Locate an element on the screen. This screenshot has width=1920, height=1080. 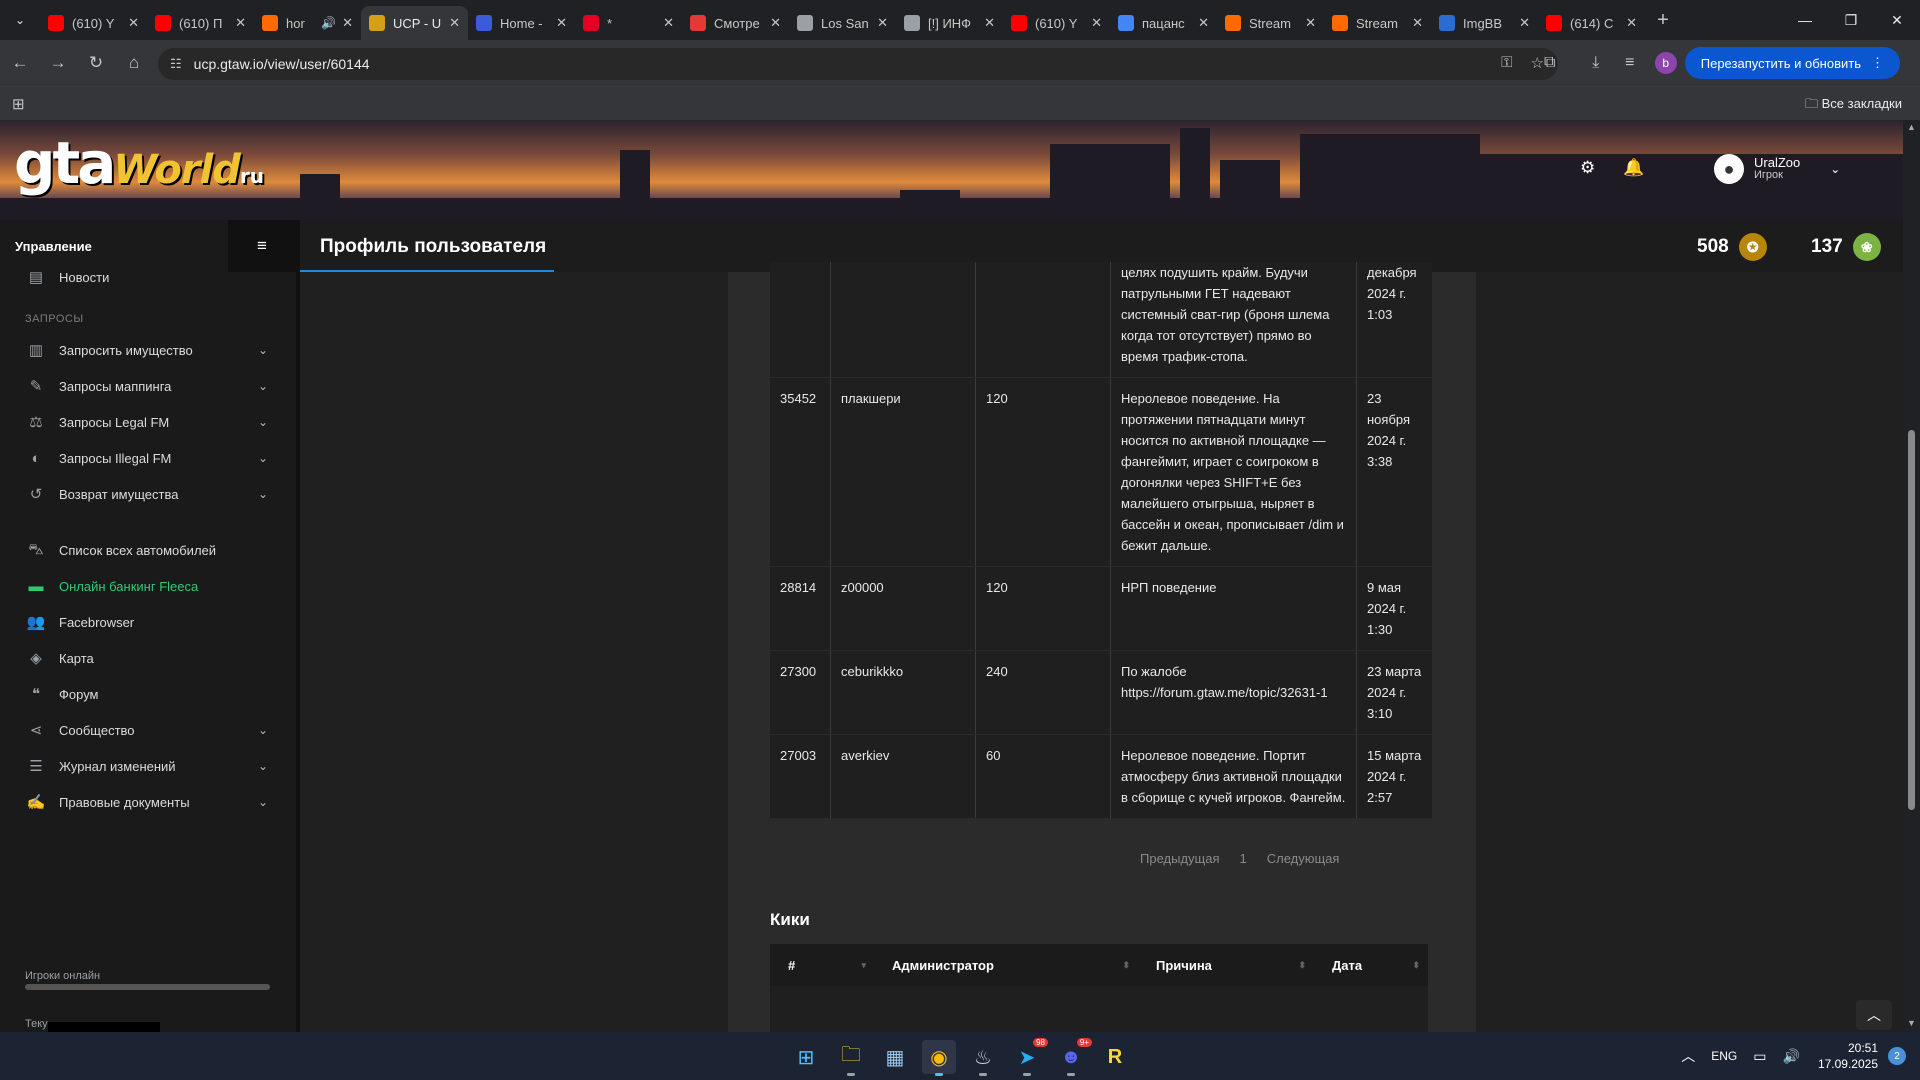
image-app-icon: ▦ is located at coordinates (895, 1057).